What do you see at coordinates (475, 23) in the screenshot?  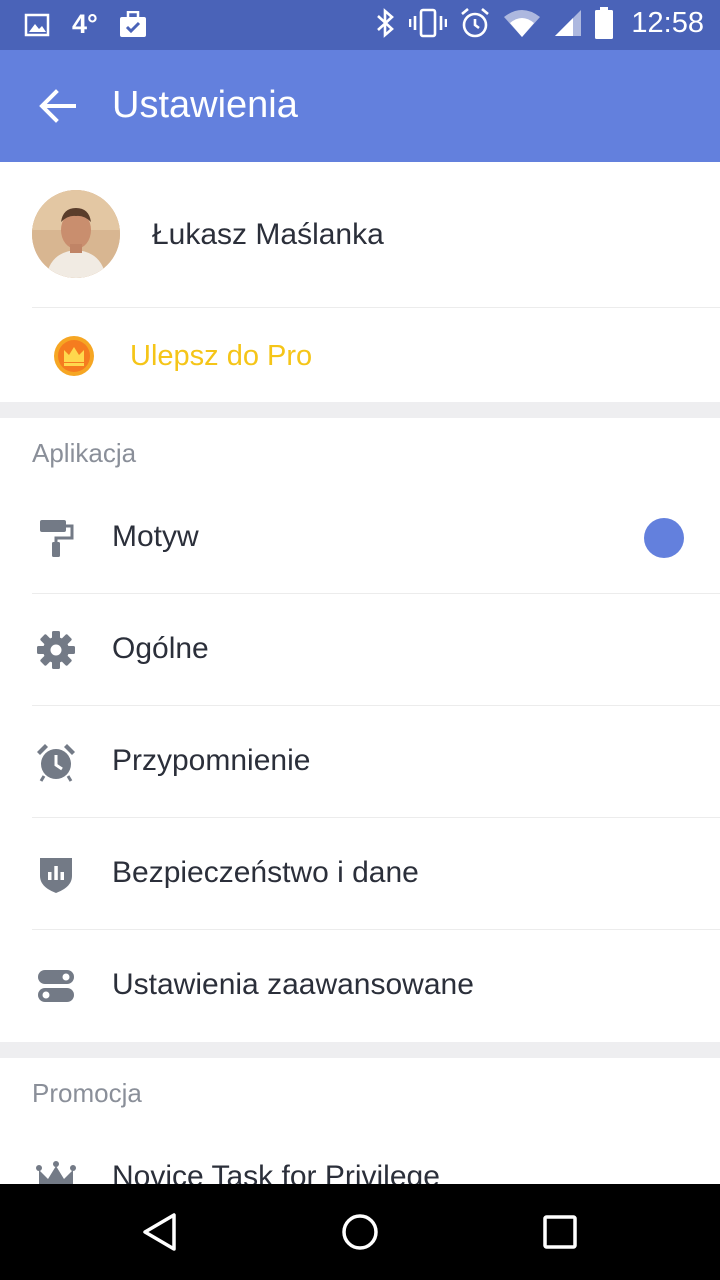 I see `alarm-icon` at bounding box center [475, 23].